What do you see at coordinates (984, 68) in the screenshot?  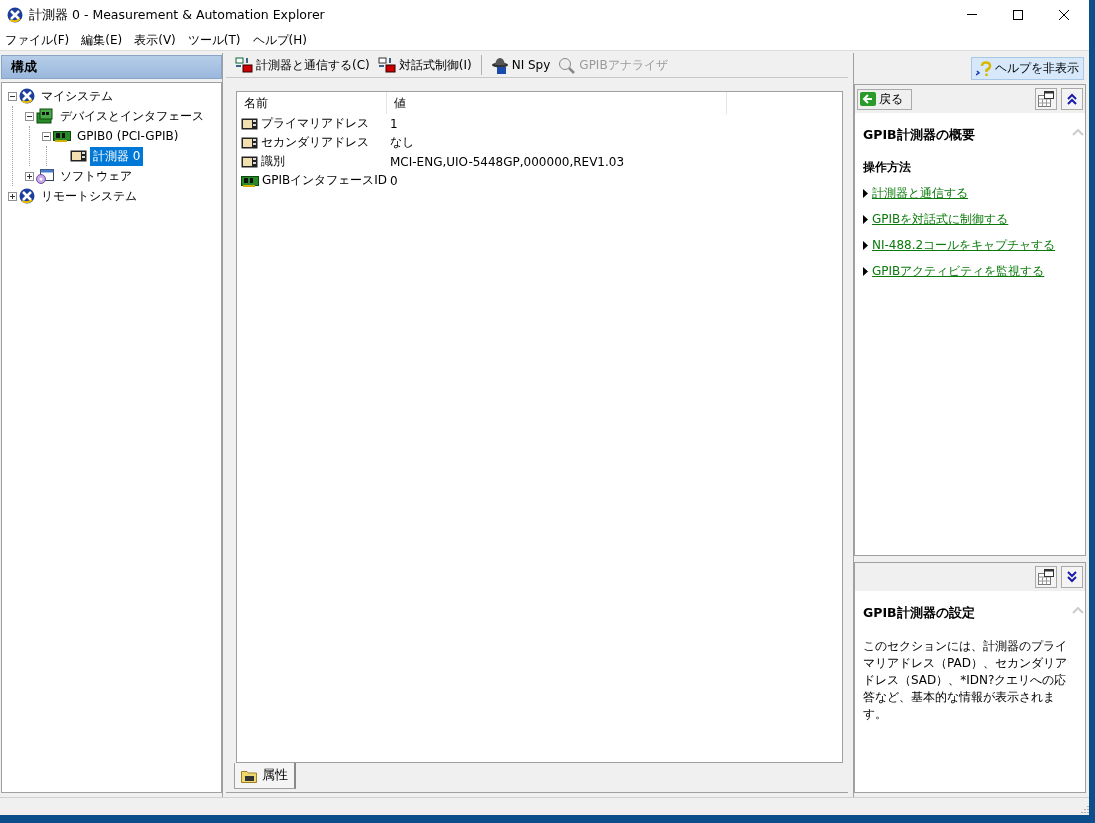 I see `question-mark-icon` at bounding box center [984, 68].